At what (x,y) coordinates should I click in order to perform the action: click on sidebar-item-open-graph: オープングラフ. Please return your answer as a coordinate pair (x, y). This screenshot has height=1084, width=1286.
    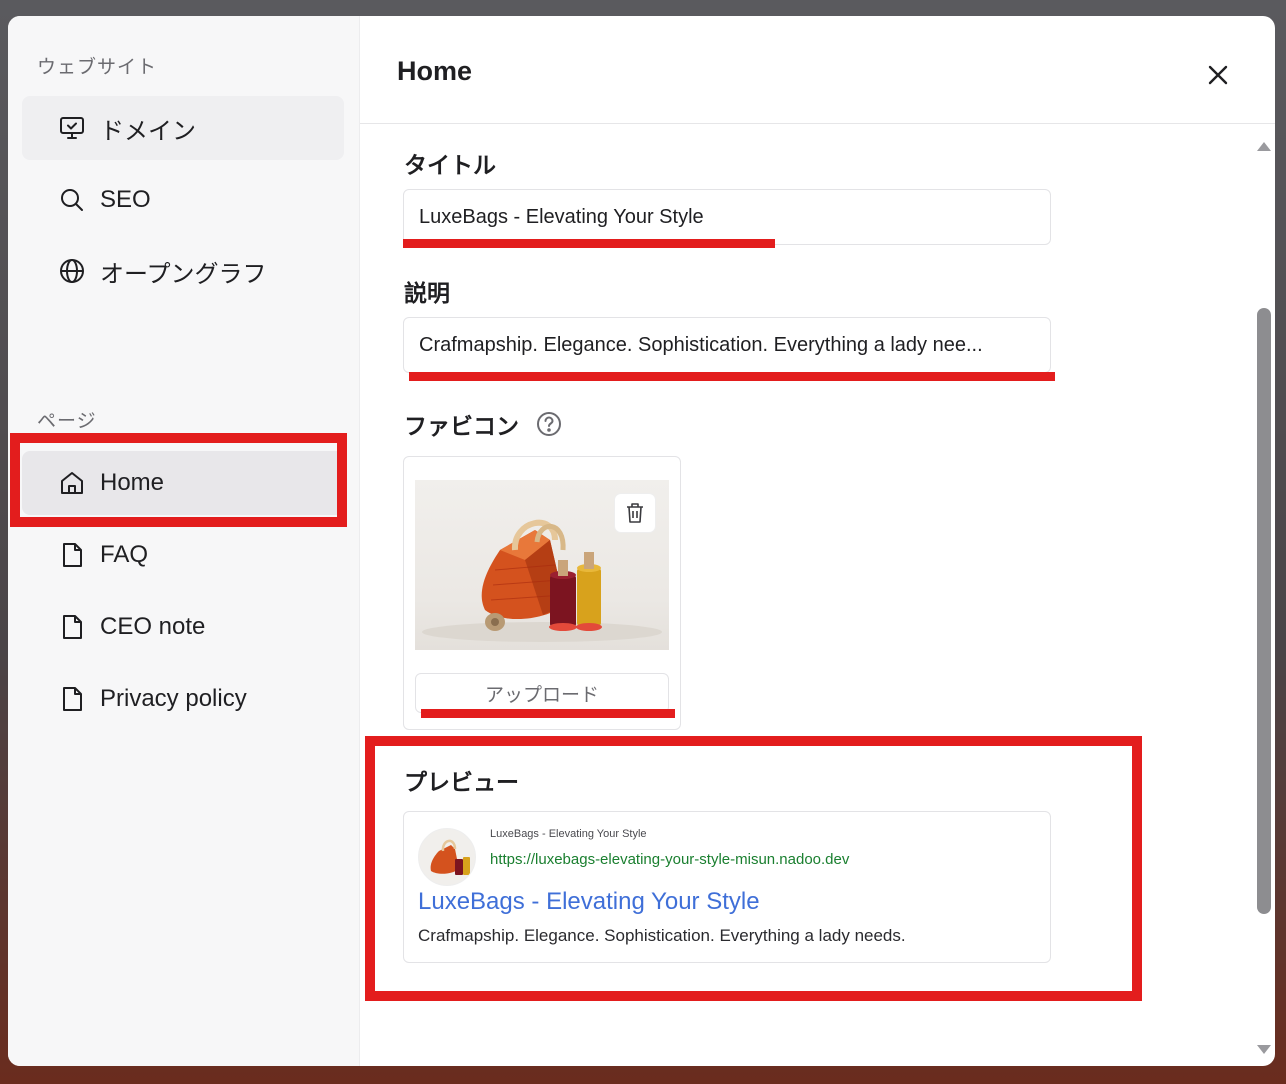
    Looking at the image, I should click on (183, 271).